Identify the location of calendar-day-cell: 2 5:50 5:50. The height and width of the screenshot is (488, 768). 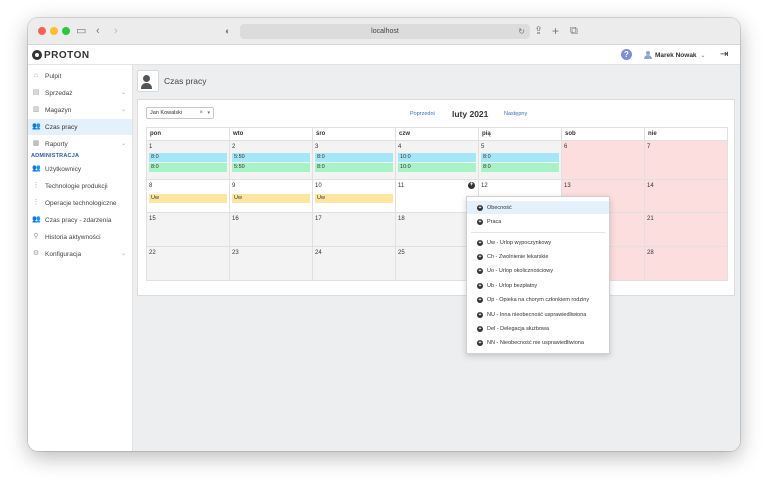
(271, 160).